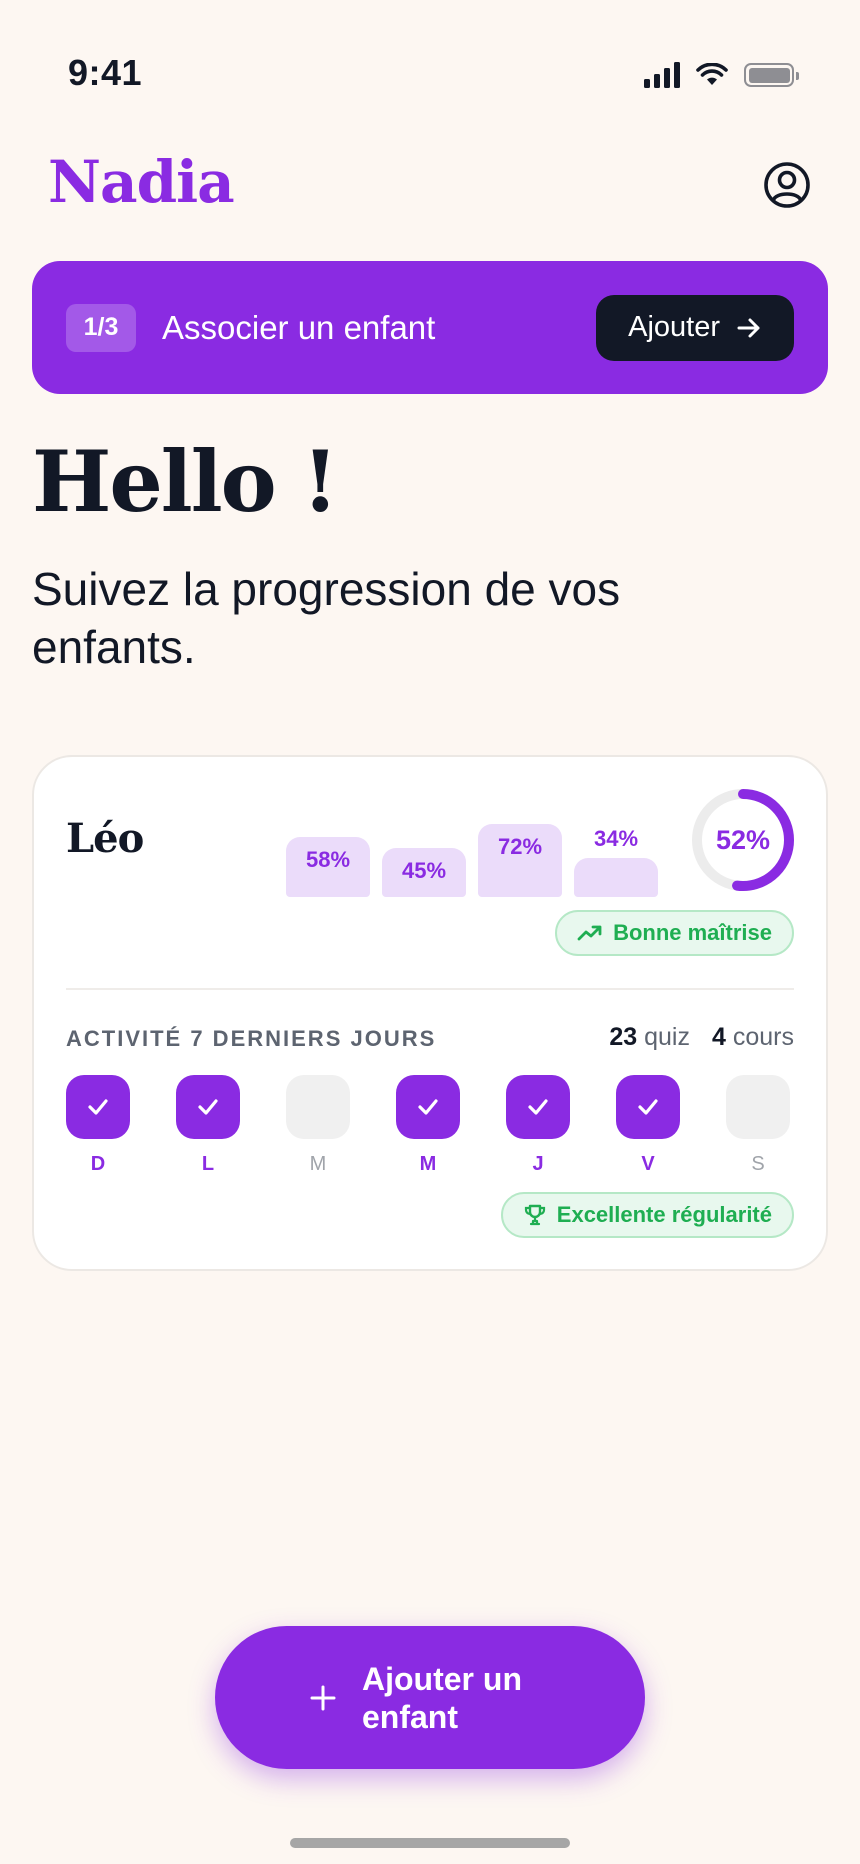 Image resolution: width=860 pixels, height=1864 pixels. I want to click on day-letter: S, so click(758, 1164).